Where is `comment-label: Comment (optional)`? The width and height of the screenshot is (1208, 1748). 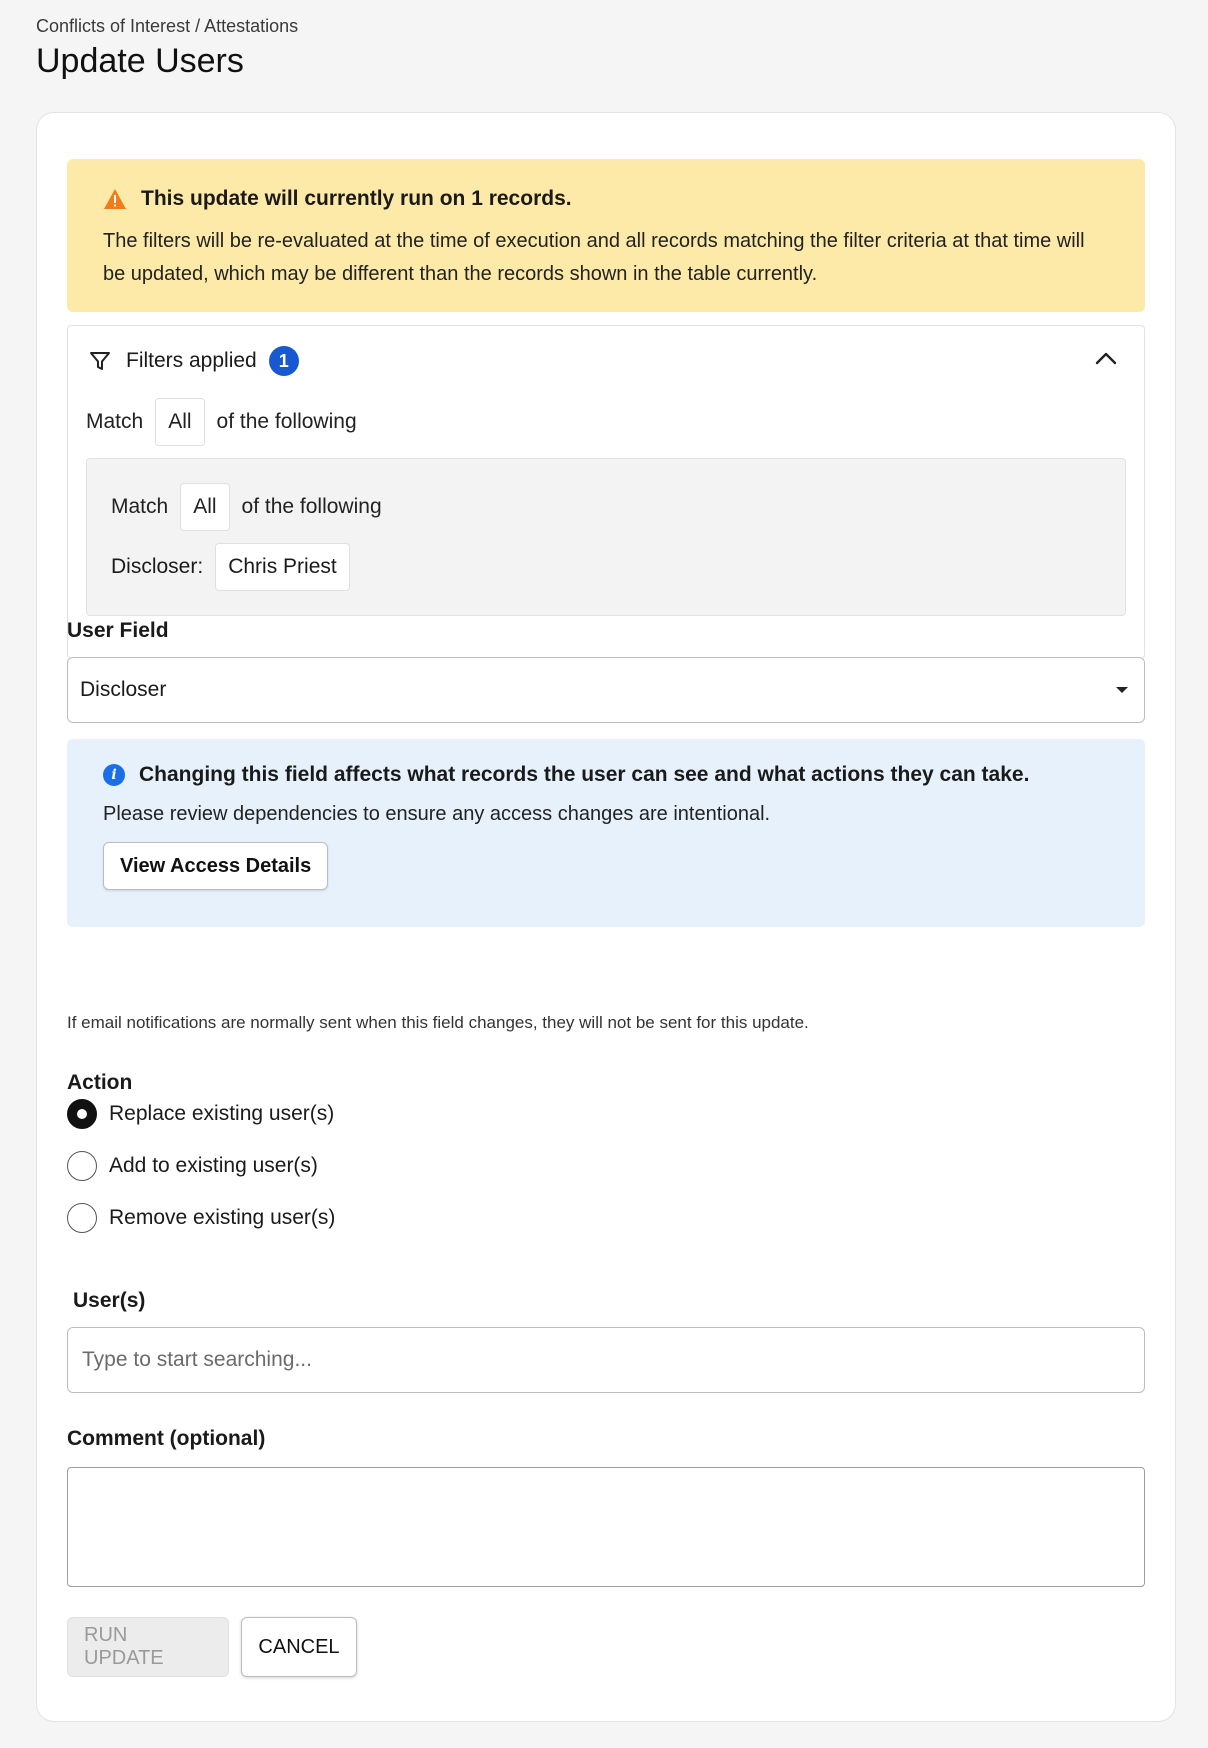 comment-label: Comment (optional) is located at coordinates (166, 1438).